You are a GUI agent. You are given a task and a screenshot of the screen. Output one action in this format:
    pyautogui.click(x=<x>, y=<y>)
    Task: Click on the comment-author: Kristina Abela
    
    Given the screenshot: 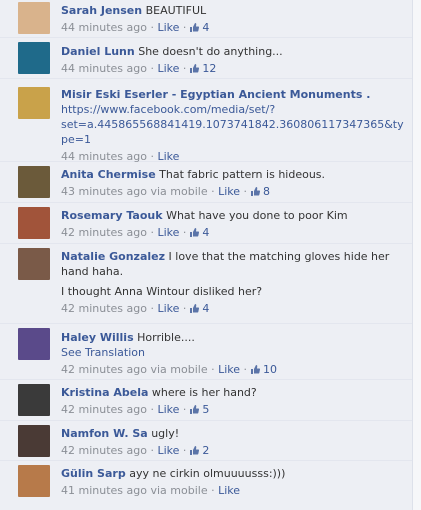 What is the action you would take?
    pyautogui.click(x=104, y=392)
    